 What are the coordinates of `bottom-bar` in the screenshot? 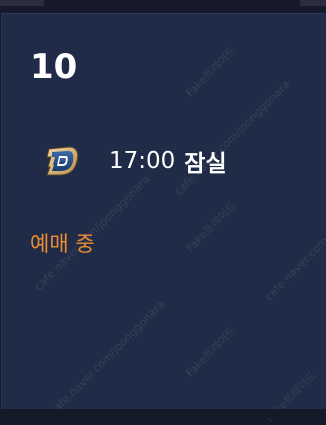 It's located at (163, 413).